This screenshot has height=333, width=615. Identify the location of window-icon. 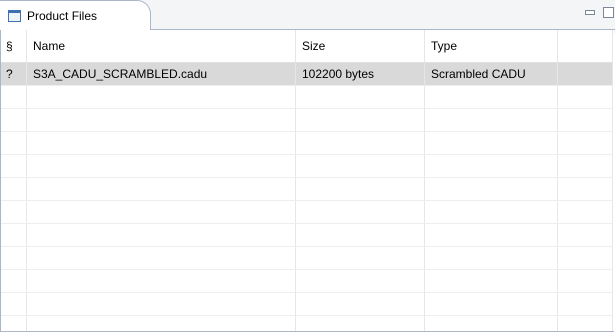
(14, 16).